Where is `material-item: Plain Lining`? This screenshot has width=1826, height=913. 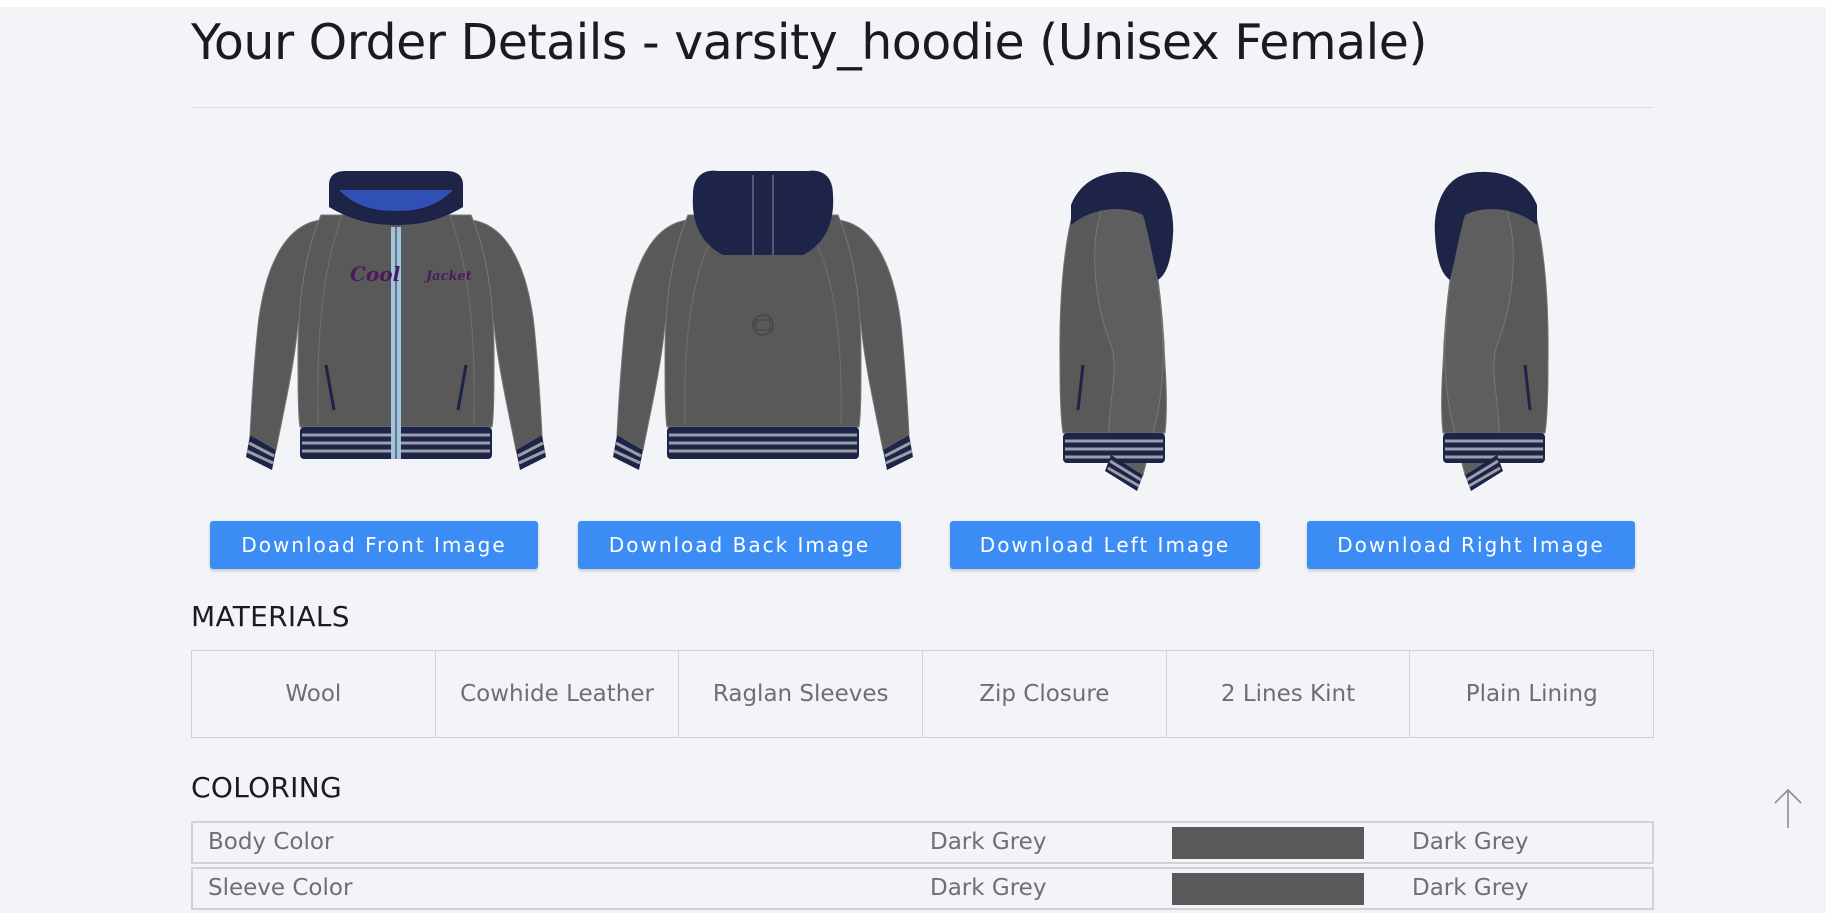 material-item: Plain Lining is located at coordinates (1531, 694).